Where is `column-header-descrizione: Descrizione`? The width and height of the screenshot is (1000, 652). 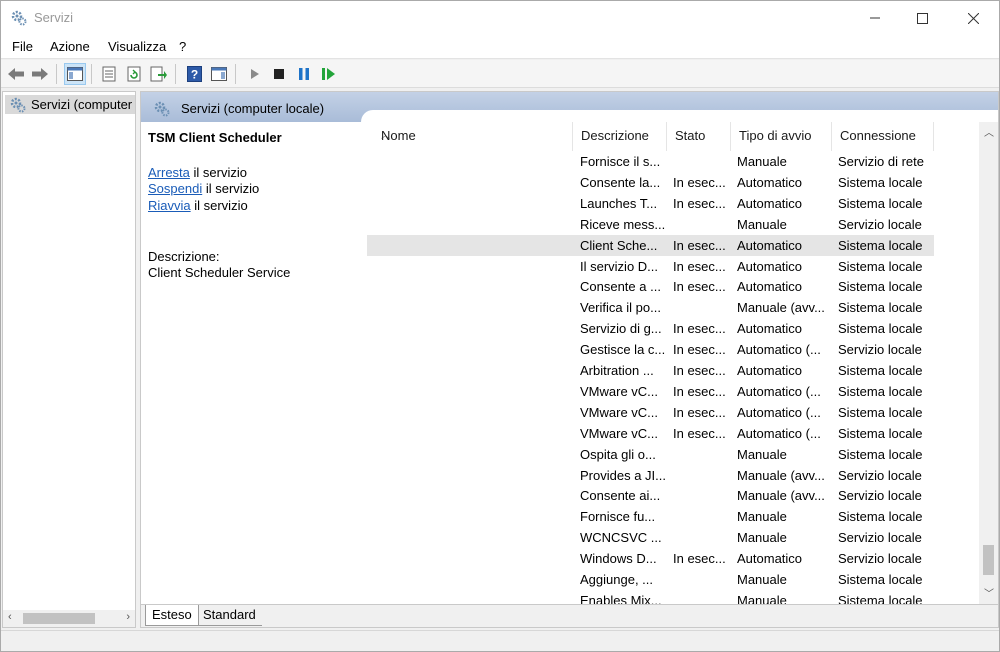
column-header-descrizione: Descrizione is located at coordinates (620, 136).